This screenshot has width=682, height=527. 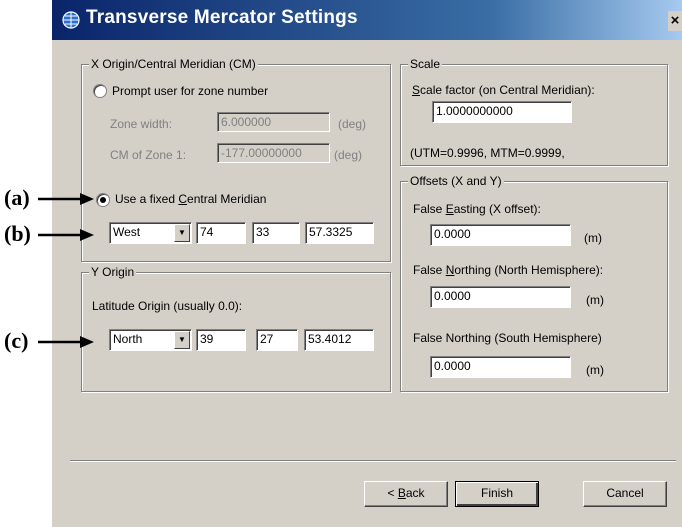 I want to click on x-origin-legend: X Origin/Central Meridian (CM), so click(x=173, y=64).